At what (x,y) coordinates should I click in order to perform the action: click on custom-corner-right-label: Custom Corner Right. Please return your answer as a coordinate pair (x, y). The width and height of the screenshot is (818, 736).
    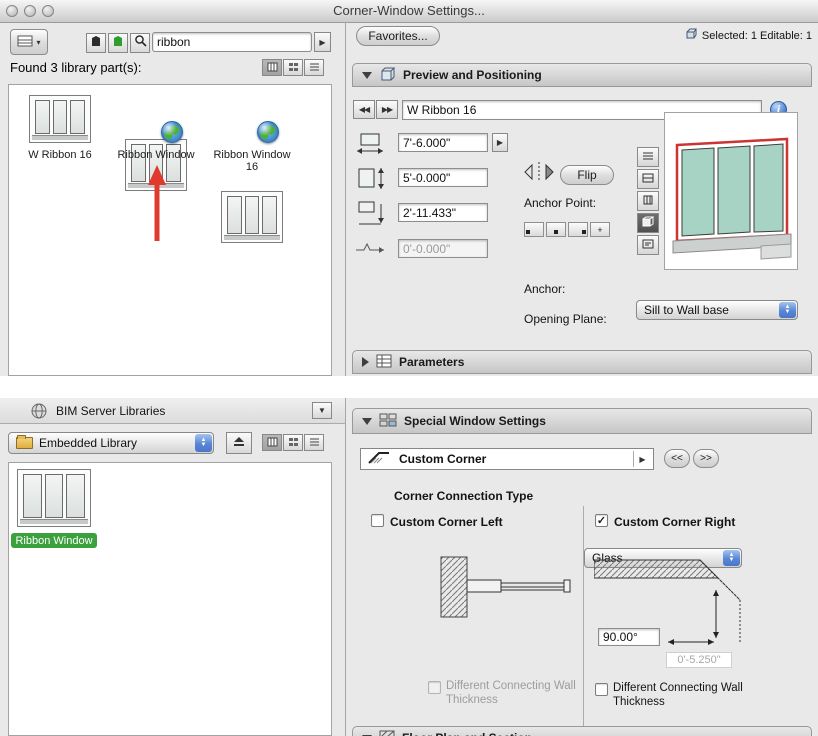
    Looking at the image, I should click on (674, 522).